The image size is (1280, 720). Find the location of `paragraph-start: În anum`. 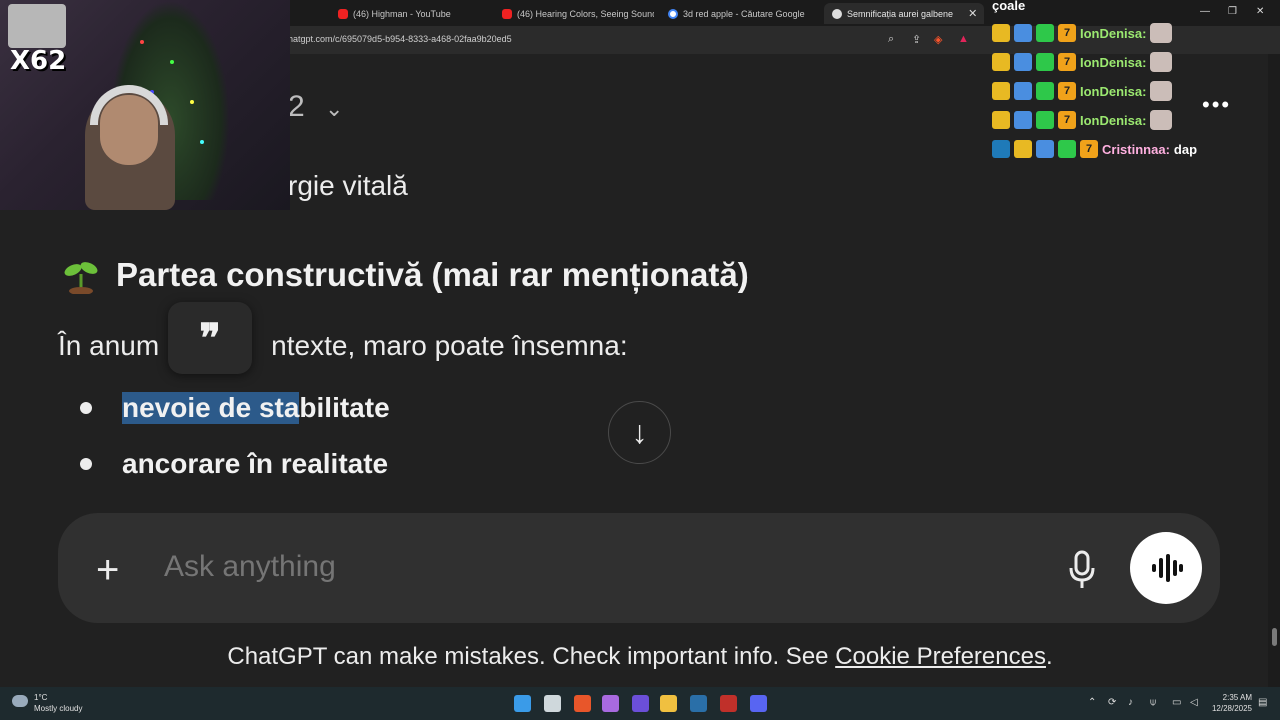

paragraph-start: În anum is located at coordinates (109, 345).